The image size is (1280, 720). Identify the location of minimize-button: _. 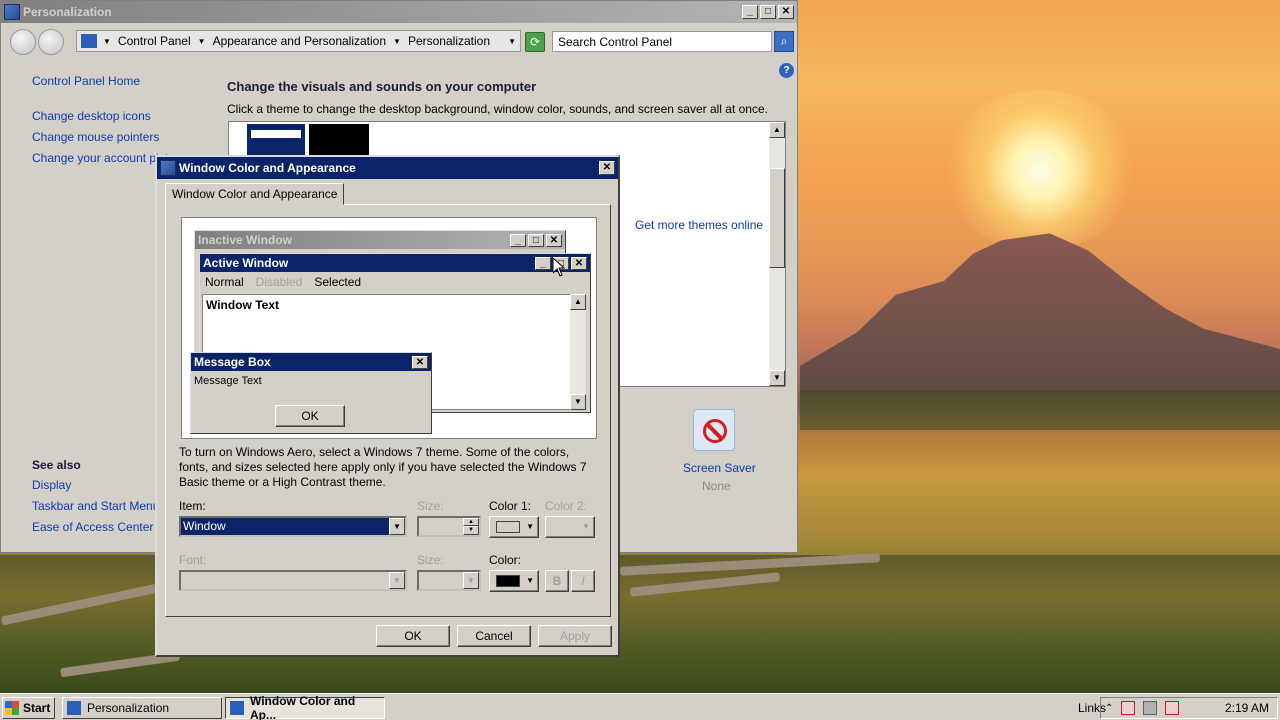
(750, 12).